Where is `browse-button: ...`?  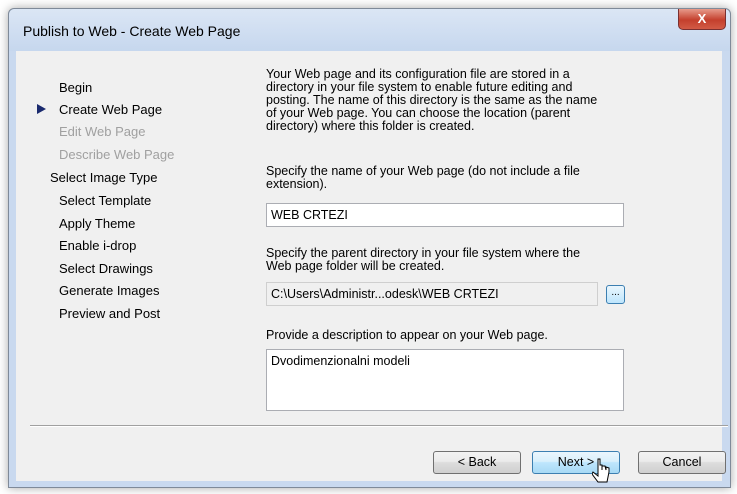
browse-button: ... is located at coordinates (615, 294).